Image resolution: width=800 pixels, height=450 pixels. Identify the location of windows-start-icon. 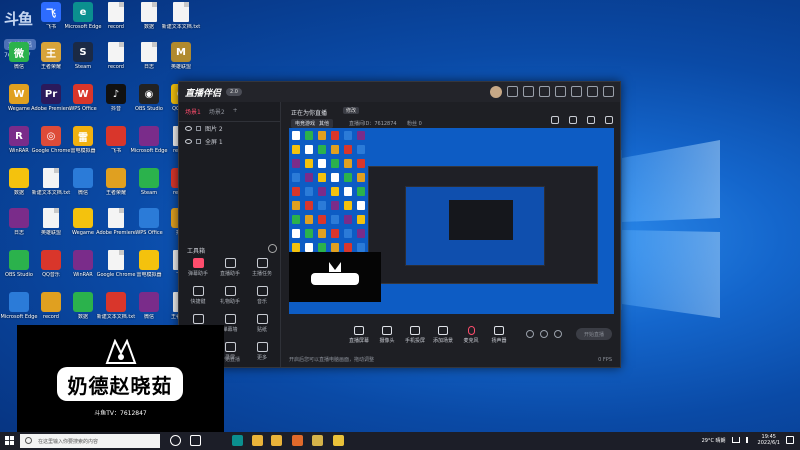
(9, 440).